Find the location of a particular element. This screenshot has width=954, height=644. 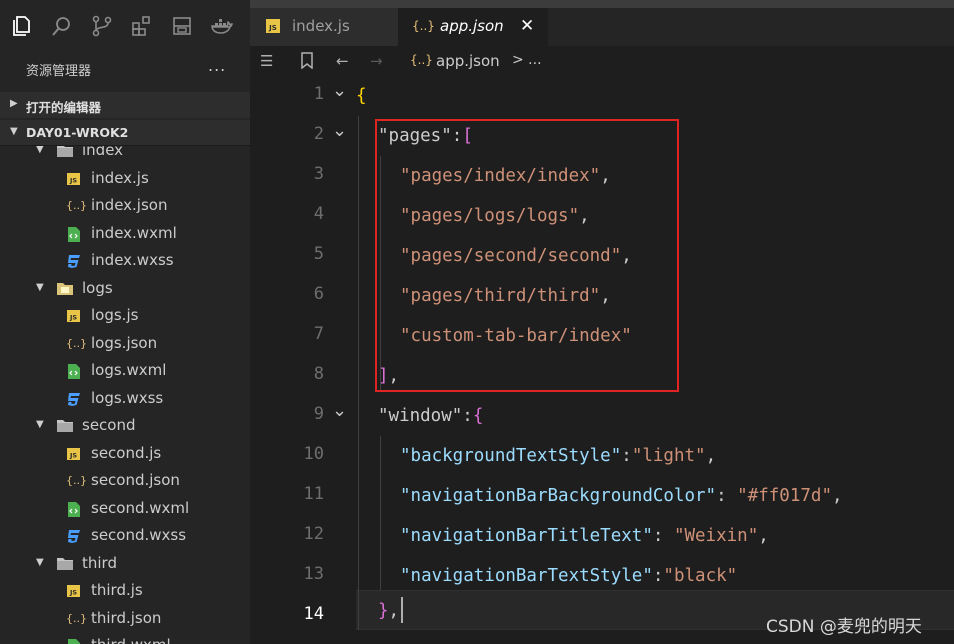

file-item: third.wxml is located at coordinates (125, 638).